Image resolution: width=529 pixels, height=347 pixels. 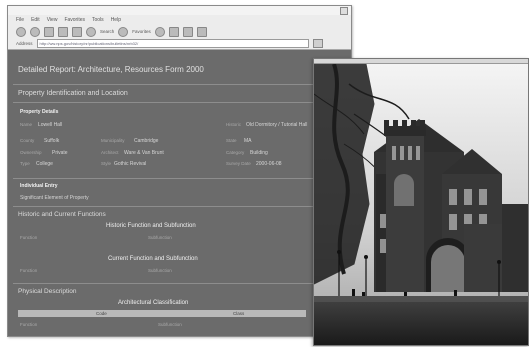 What do you see at coordinates (113, 140) in the screenshot?
I see `field-label: Municipality` at bounding box center [113, 140].